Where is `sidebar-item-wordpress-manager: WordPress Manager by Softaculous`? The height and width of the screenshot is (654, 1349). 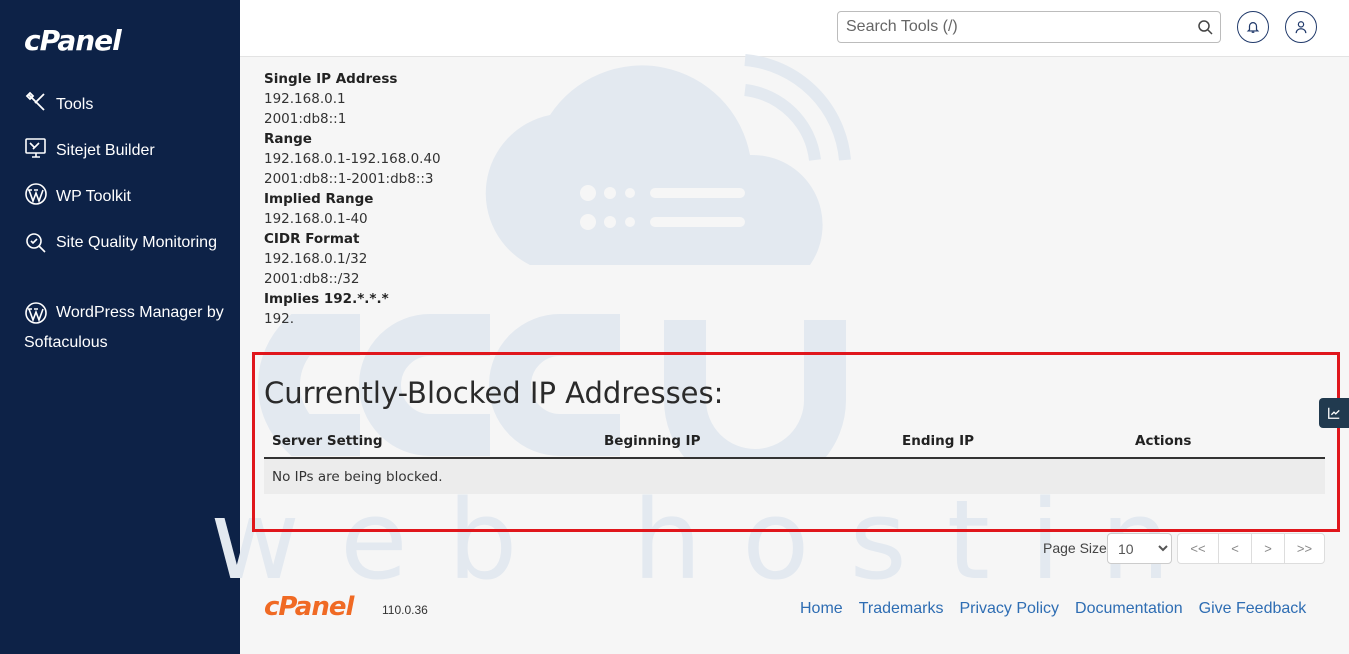
sidebar-item-wordpress-manager: WordPress Manager by Softaculous is located at coordinates (129, 328).